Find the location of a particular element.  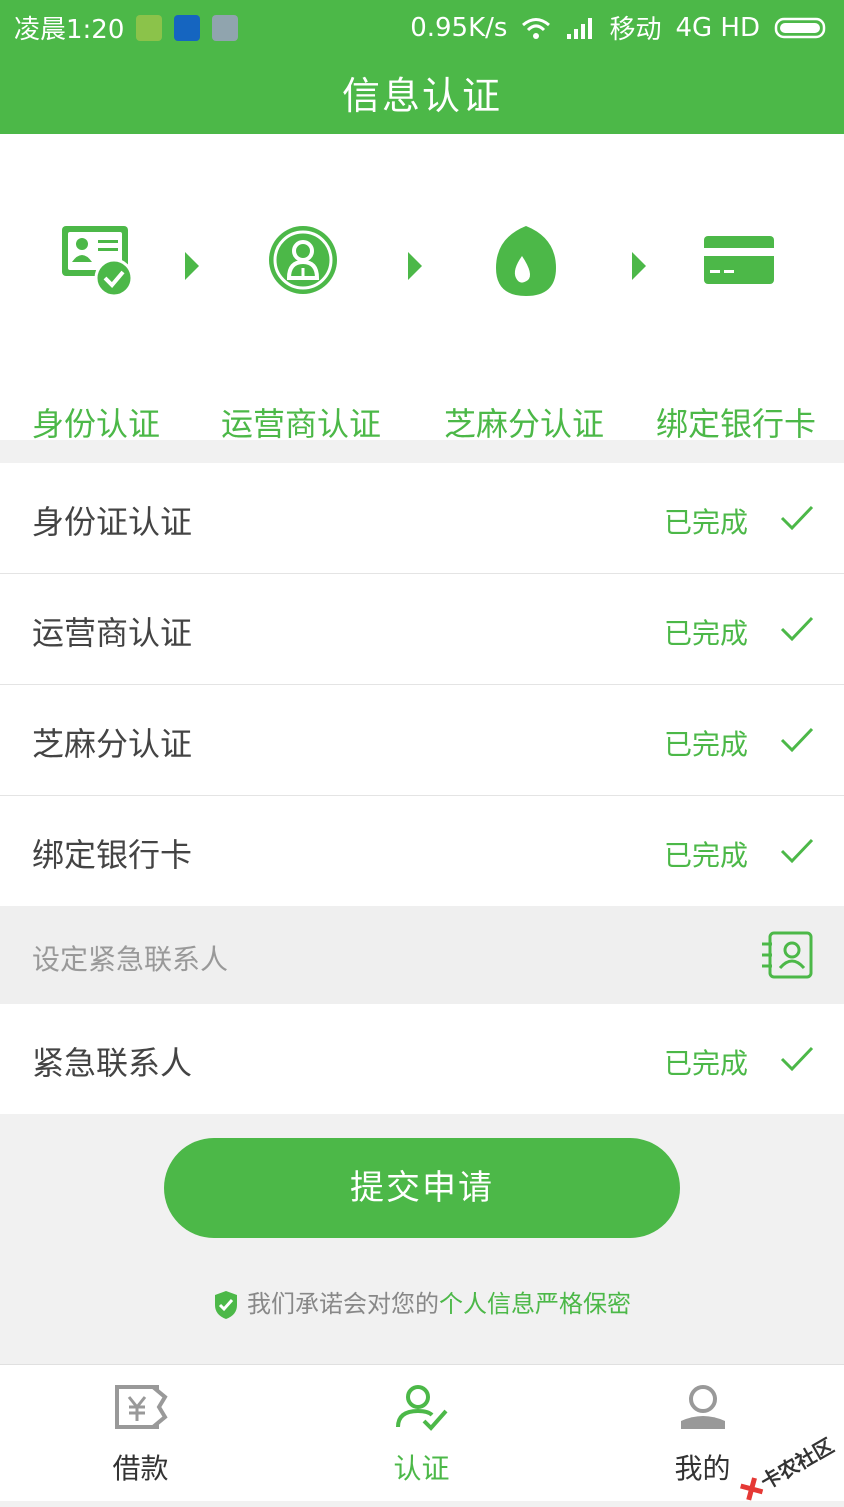

item-label: 紧急联系人 is located at coordinates (112, 1063).